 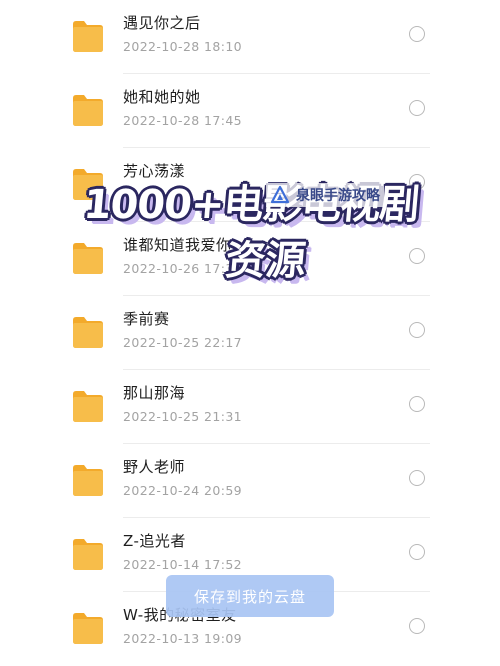 I want to click on file-name: 那山那海, so click(x=154, y=393).